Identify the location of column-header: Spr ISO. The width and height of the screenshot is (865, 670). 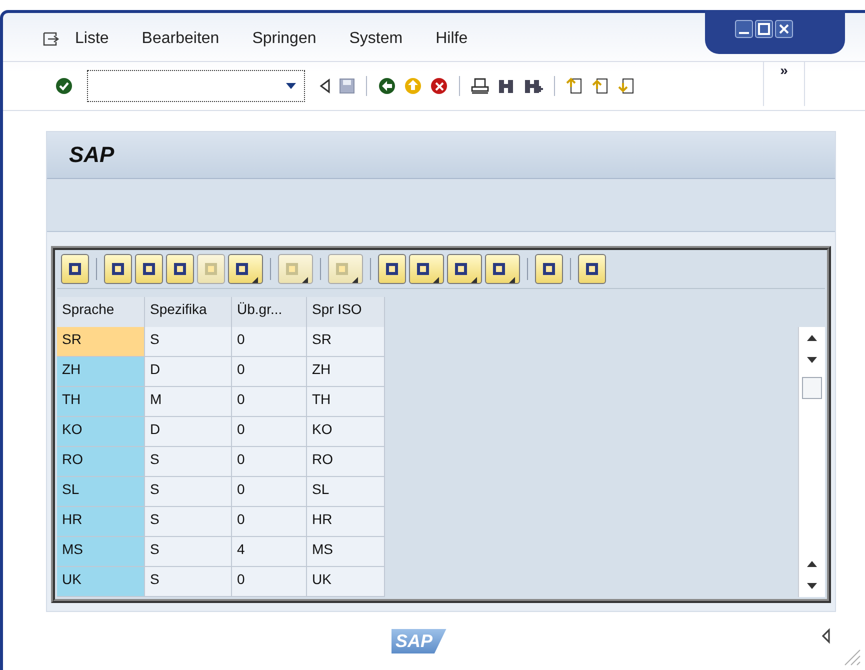
(346, 312).